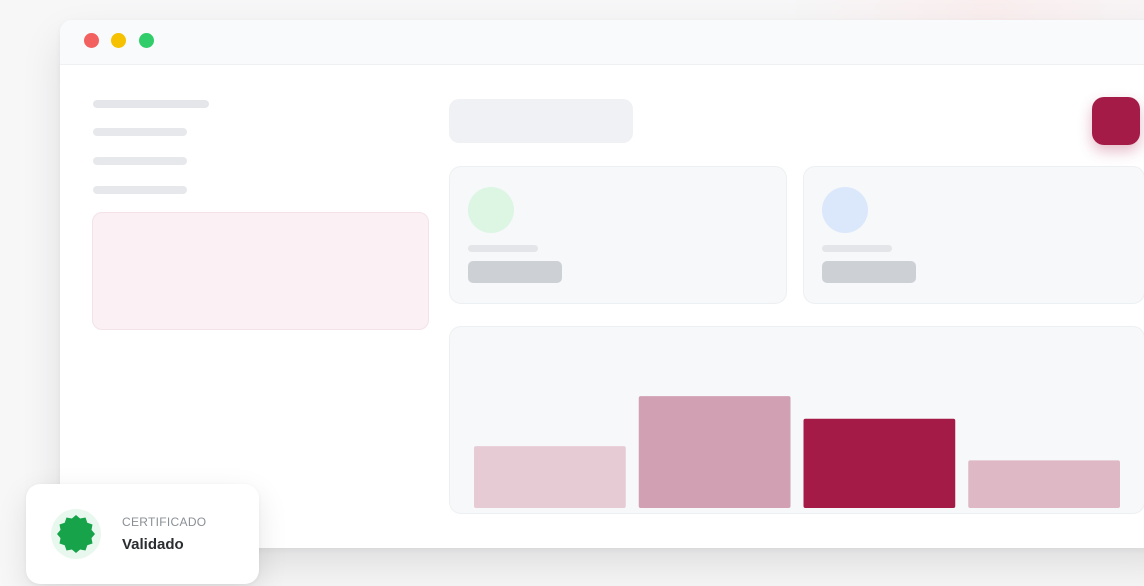 The width and height of the screenshot is (1144, 586). Describe the element at coordinates (1116, 121) in the screenshot. I see `primary-action-button` at that location.